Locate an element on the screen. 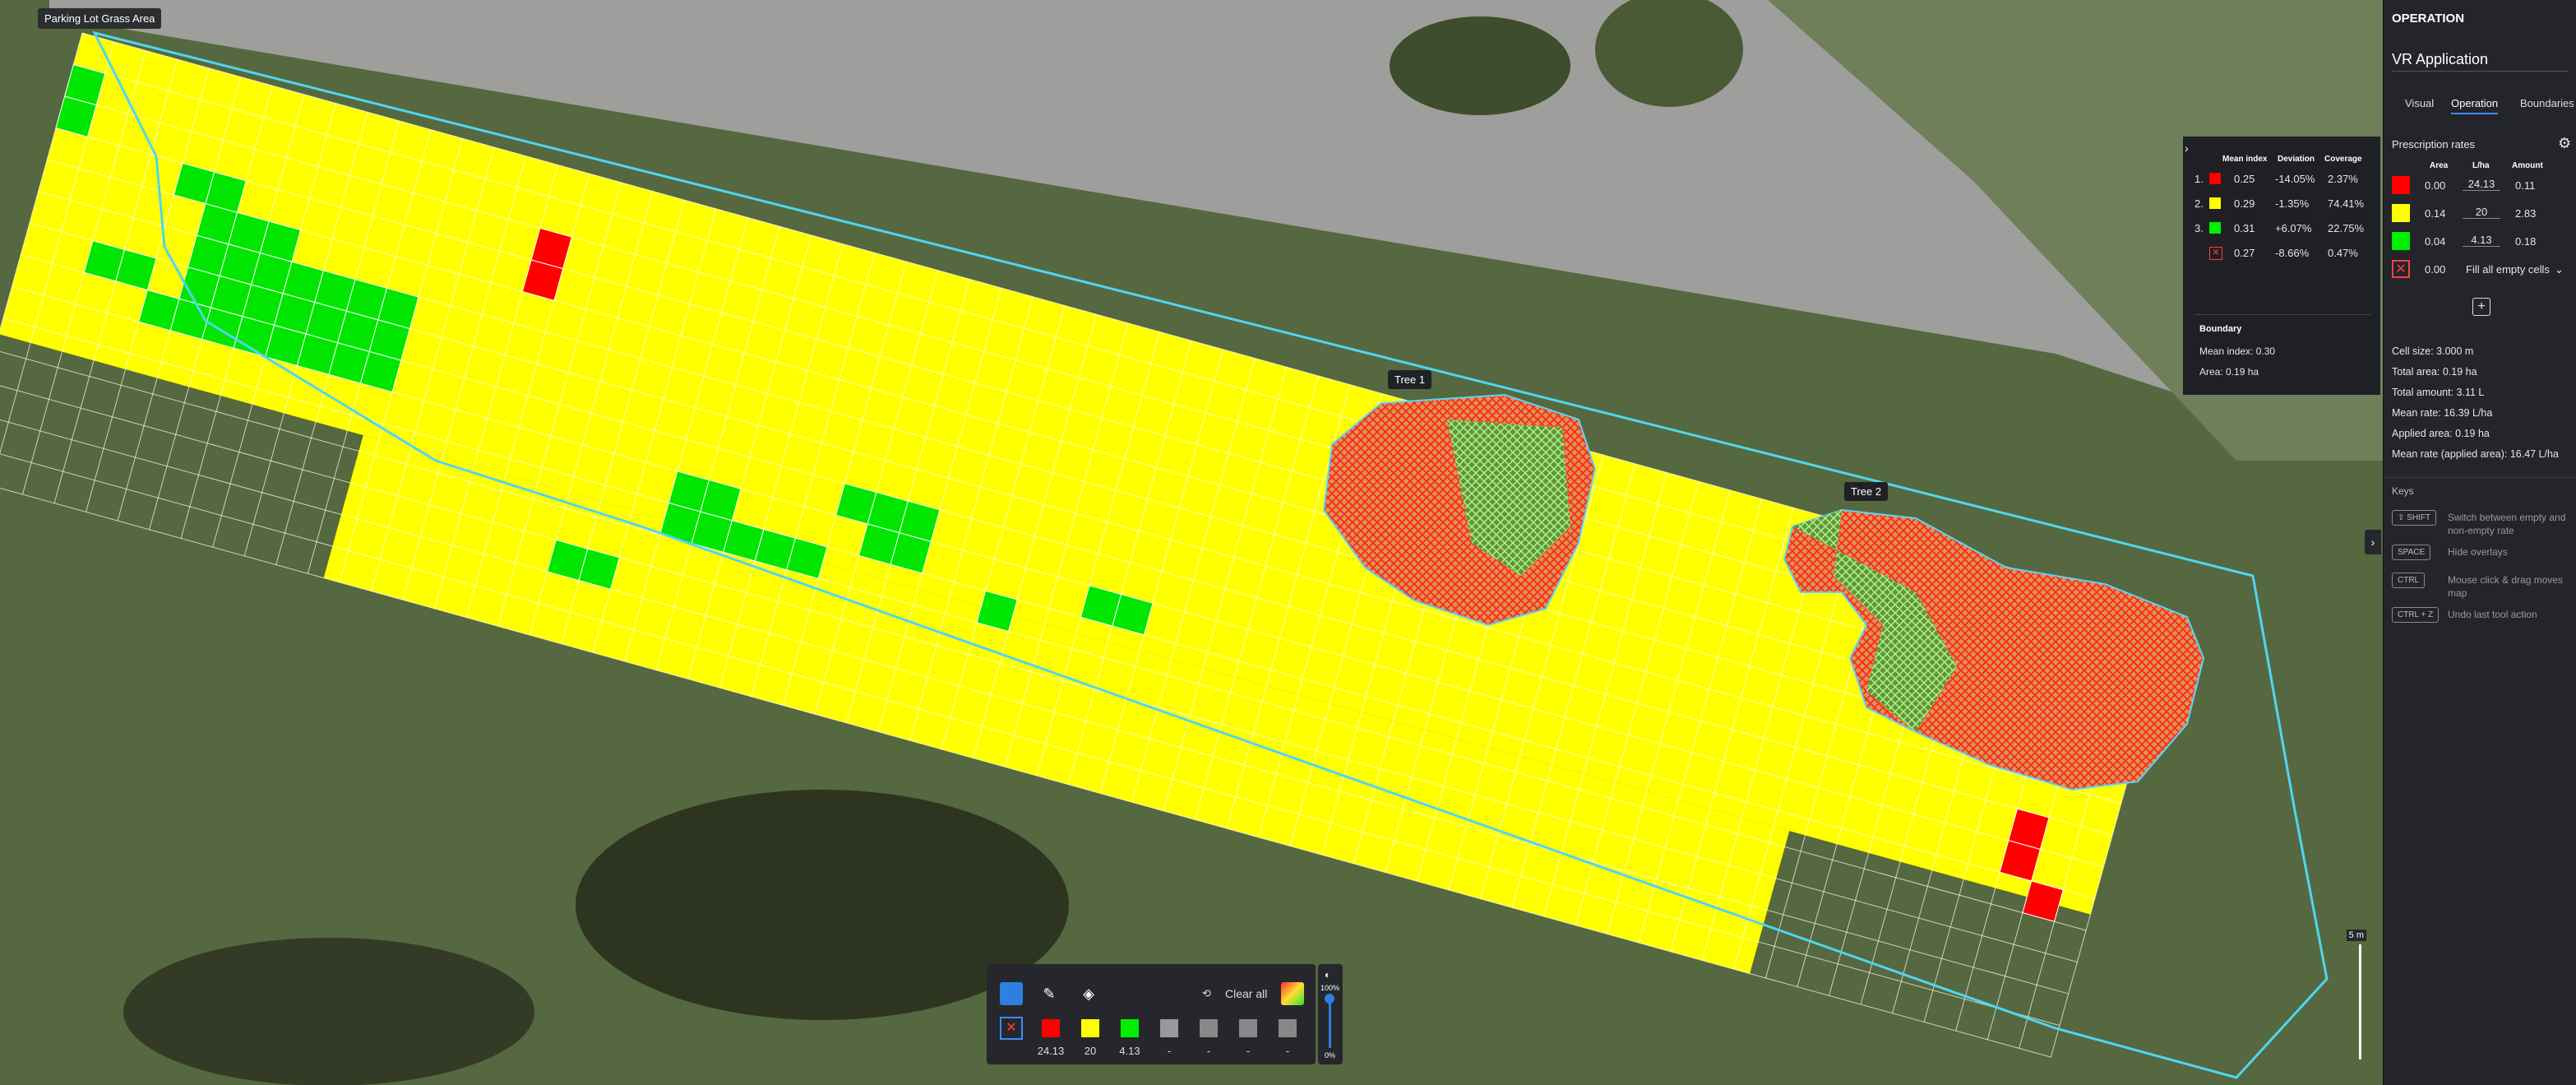  opacity-min: 0% is located at coordinates (1330, 1055).